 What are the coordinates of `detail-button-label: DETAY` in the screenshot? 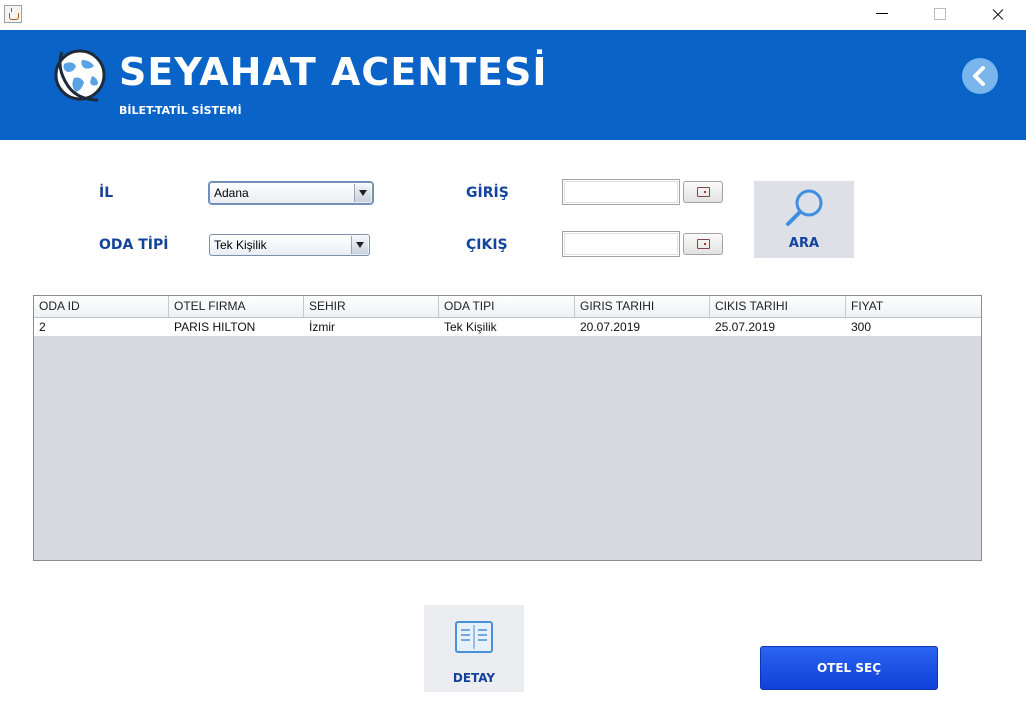 It's located at (474, 678).